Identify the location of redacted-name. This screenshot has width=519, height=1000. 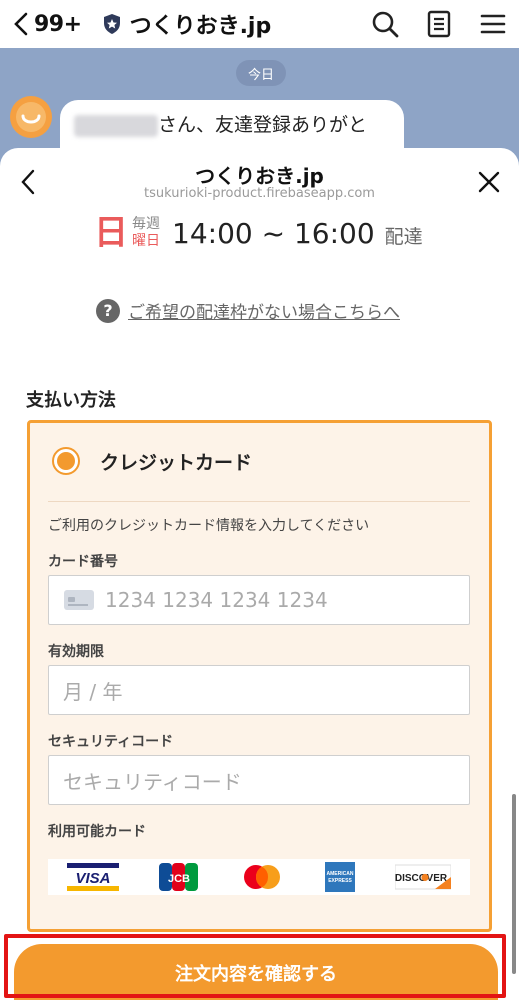
(116, 125).